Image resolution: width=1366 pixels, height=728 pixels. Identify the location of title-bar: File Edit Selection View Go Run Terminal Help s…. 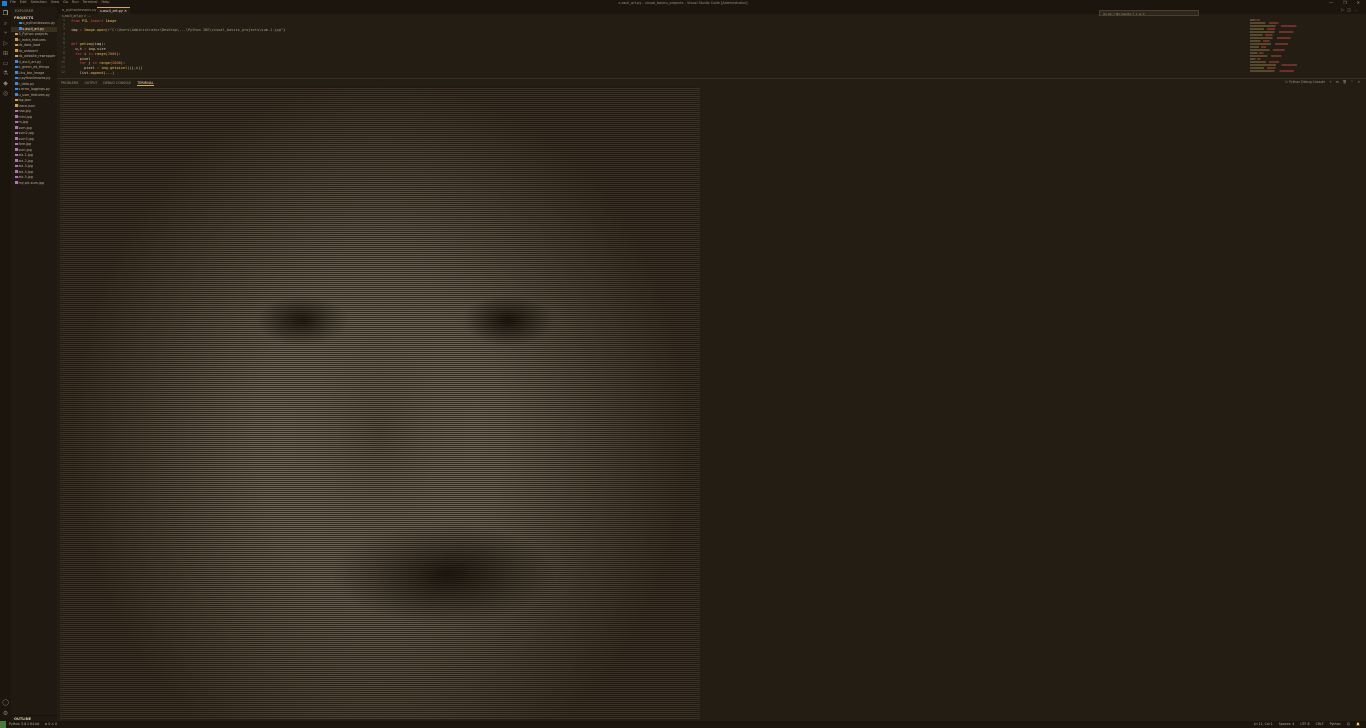
(683, 3).